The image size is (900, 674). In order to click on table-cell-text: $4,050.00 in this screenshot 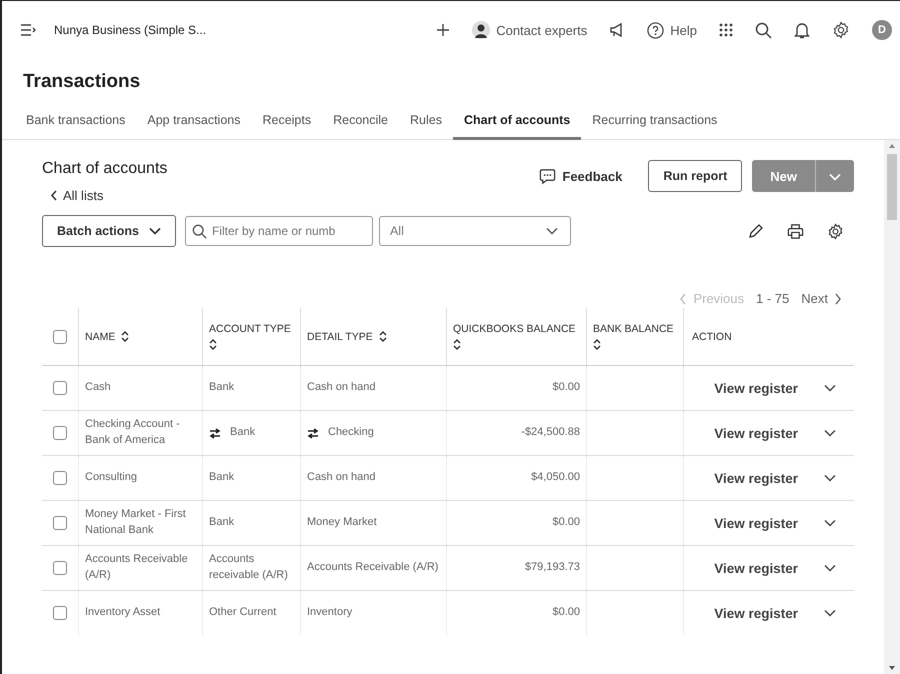, I will do `click(555, 478)`.